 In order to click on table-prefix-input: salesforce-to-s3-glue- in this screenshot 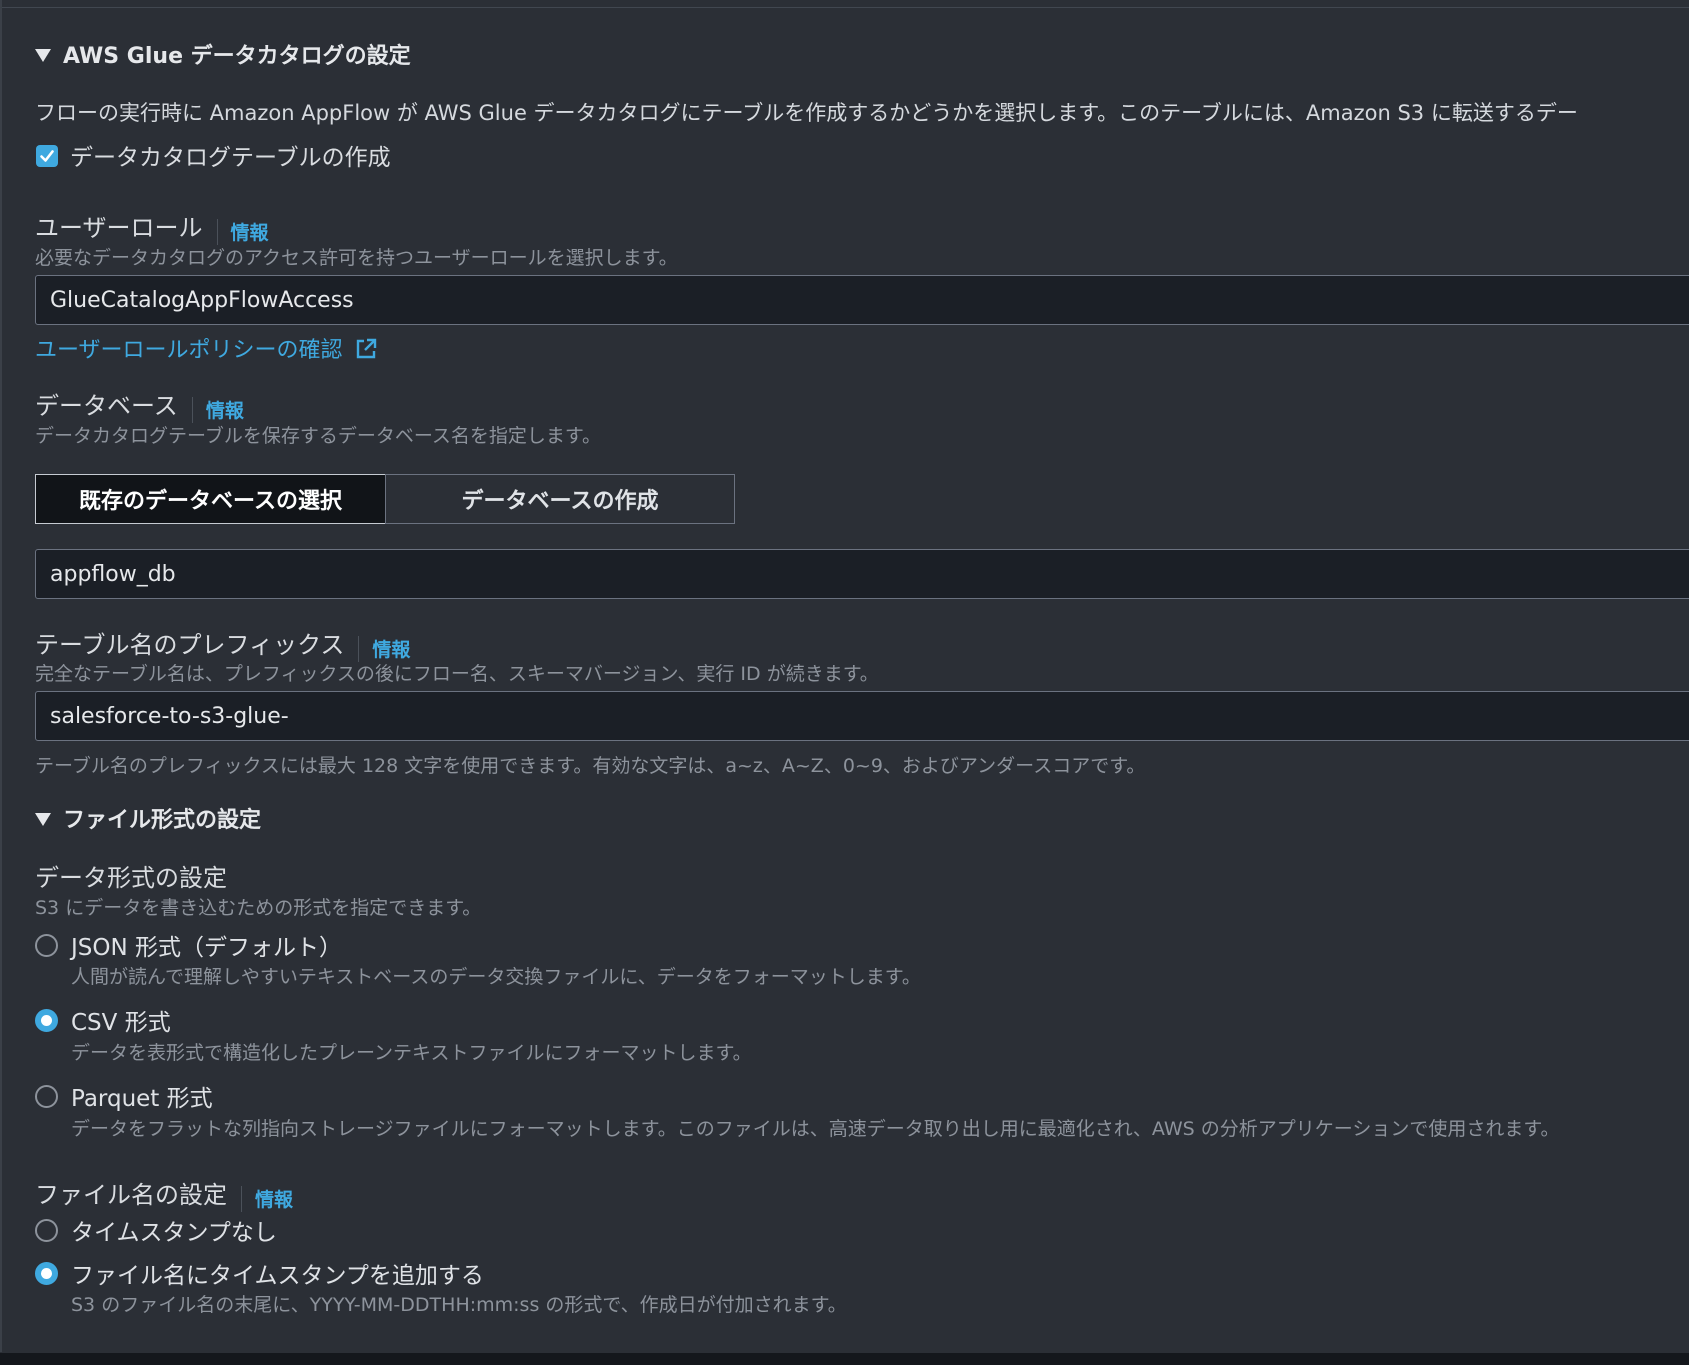, I will do `click(862, 716)`.